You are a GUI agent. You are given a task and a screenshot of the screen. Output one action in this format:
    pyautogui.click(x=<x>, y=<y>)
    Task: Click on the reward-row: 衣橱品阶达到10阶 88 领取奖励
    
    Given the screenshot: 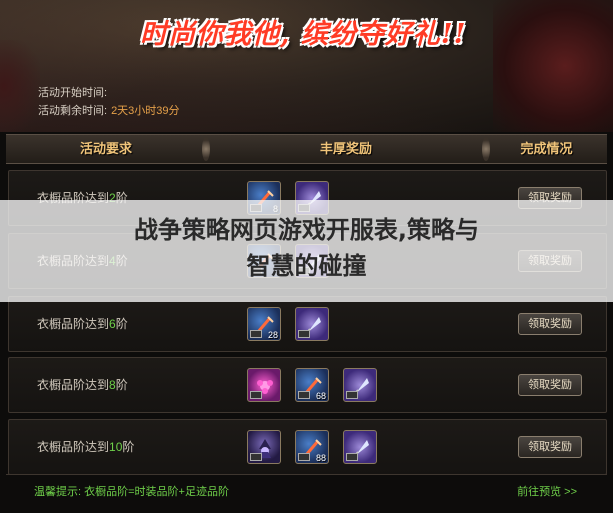 What is the action you would take?
    pyautogui.click(x=307, y=447)
    